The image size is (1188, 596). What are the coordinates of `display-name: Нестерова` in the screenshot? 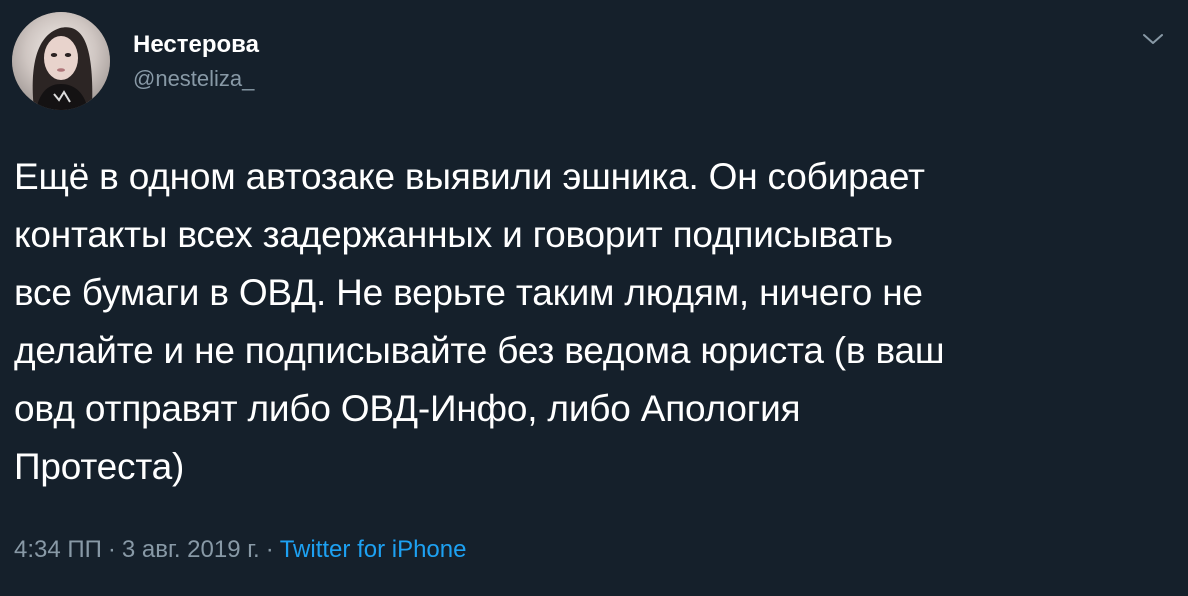 It's located at (196, 45).